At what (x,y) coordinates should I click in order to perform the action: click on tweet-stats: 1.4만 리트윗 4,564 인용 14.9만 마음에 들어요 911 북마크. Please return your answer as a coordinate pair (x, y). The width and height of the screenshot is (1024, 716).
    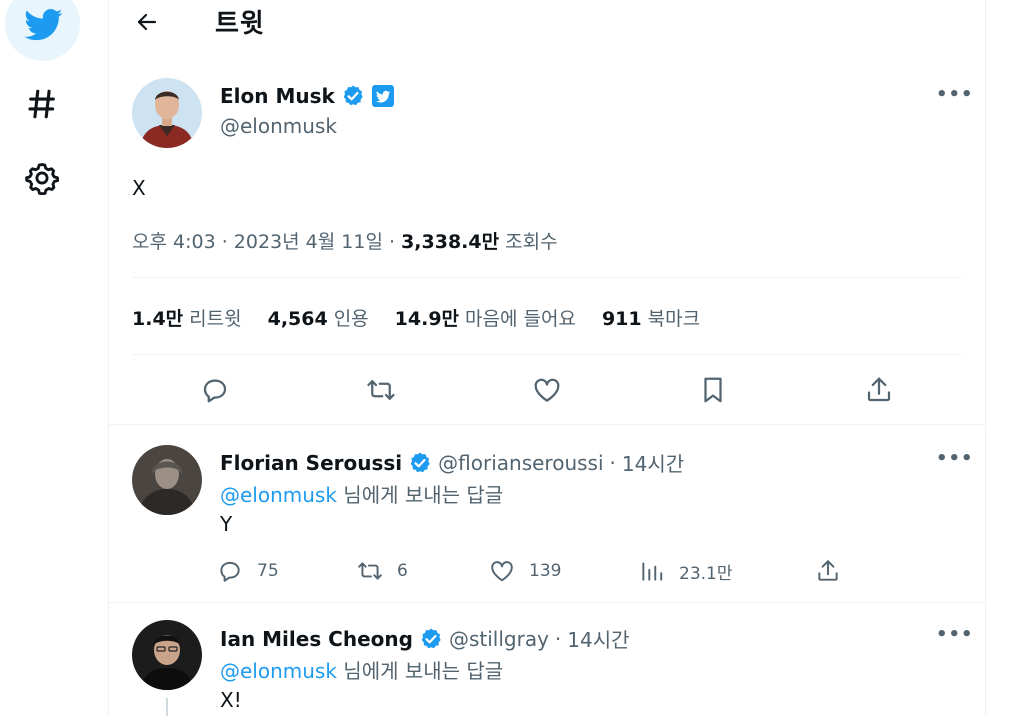
    Looking at the image, I should click on (416, 317).